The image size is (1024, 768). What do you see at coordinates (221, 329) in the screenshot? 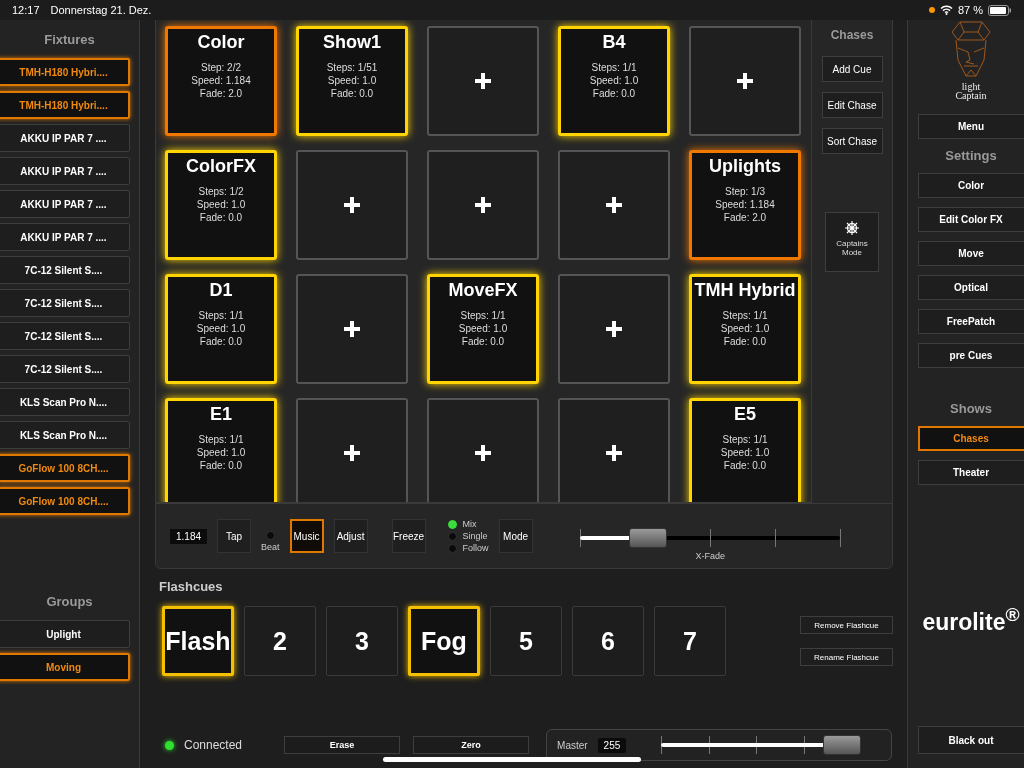
I see `chase-pad: D1 Steps: 1/1 Speed: 1.0 Fade: 0.0` at bounding box center [221, 329].